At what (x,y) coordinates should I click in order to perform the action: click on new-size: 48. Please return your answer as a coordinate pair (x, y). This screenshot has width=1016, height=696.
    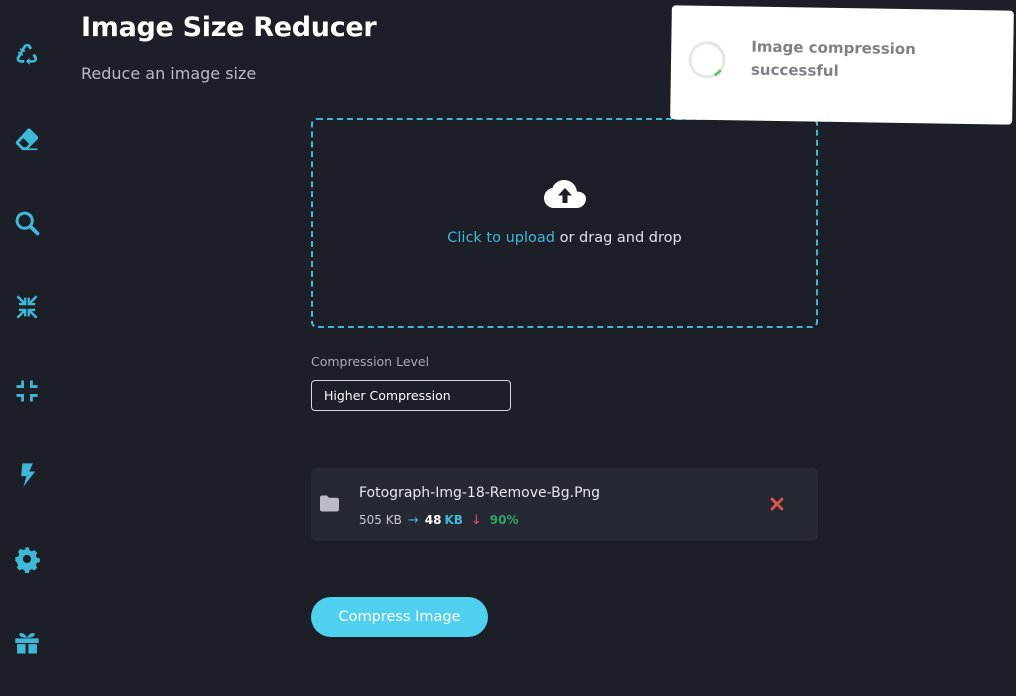
    Looking at the image, I should click on (433, 520).